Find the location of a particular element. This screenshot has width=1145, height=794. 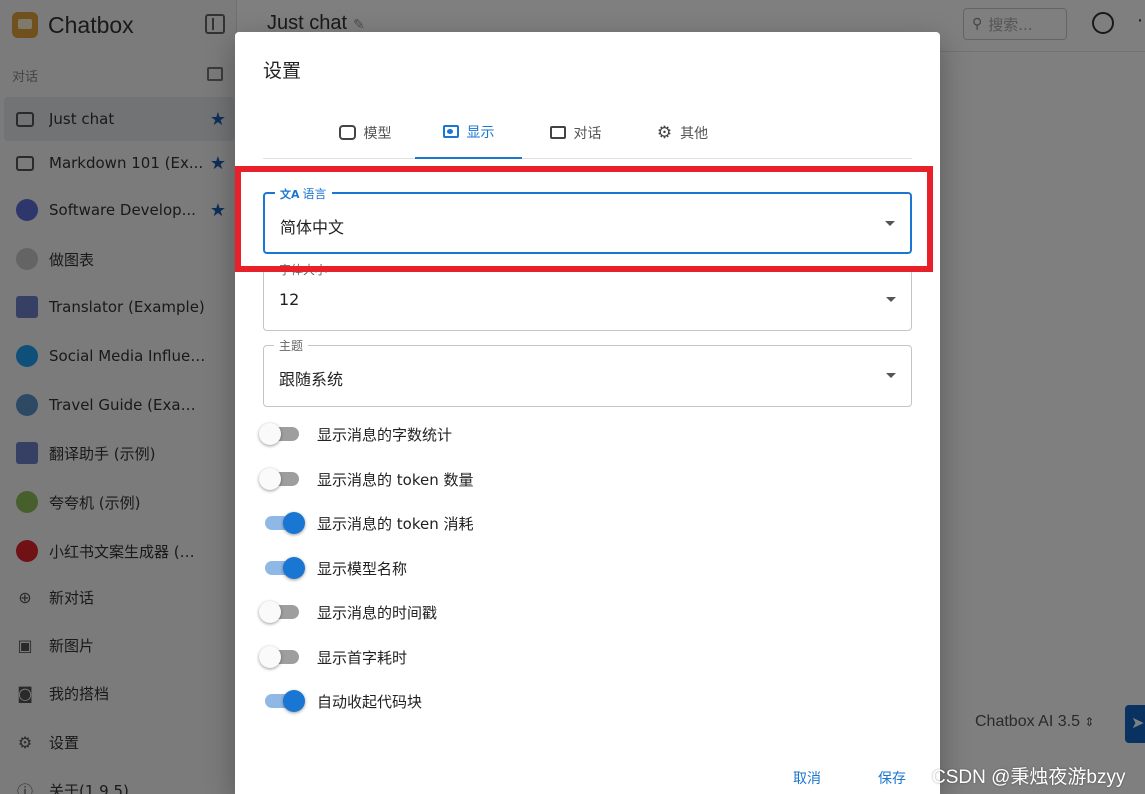

switch-model-name: 显示模型名称 is located at coordinates (333, 568).